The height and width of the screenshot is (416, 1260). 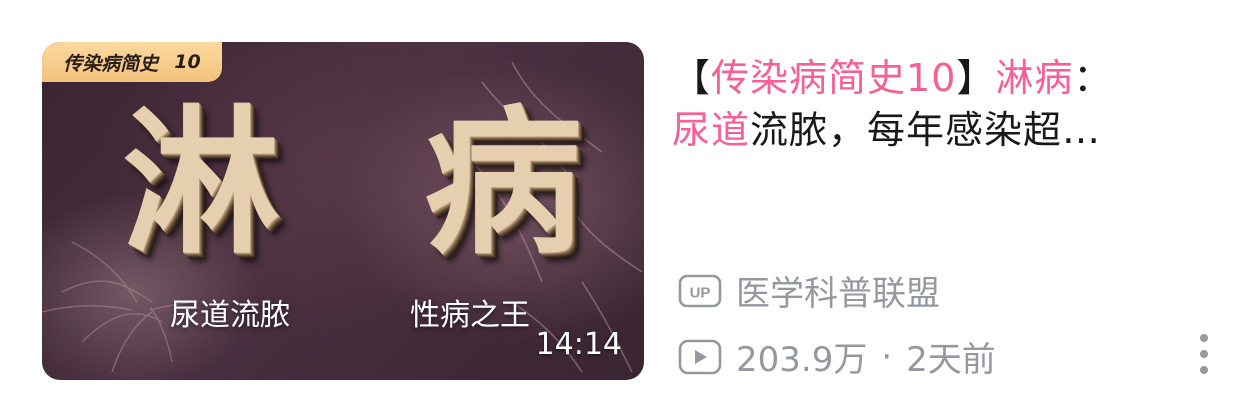 I want to click on series-tag: 传染病简史 10, so click(x=132, y=62).